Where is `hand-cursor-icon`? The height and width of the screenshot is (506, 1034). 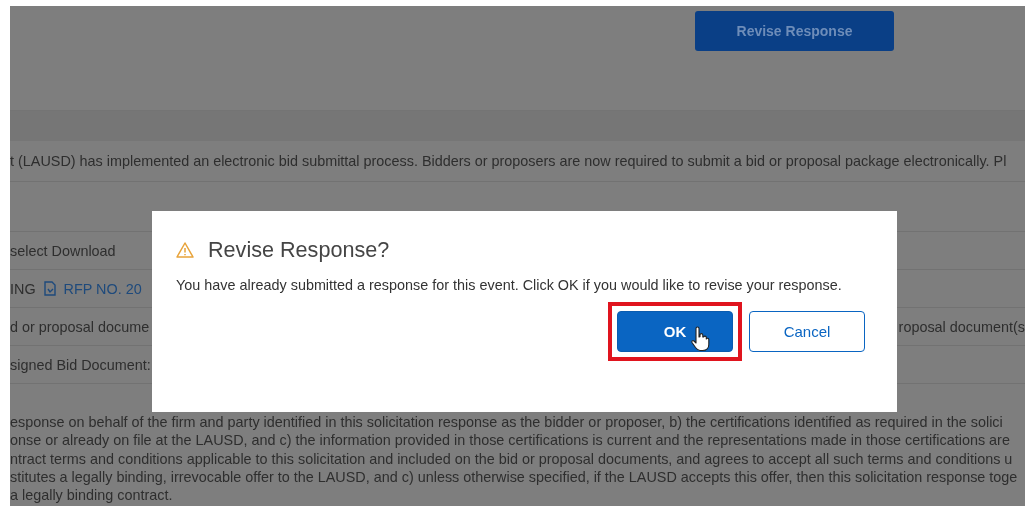
hand-cursor-icon is located at coordinates (700, 339).